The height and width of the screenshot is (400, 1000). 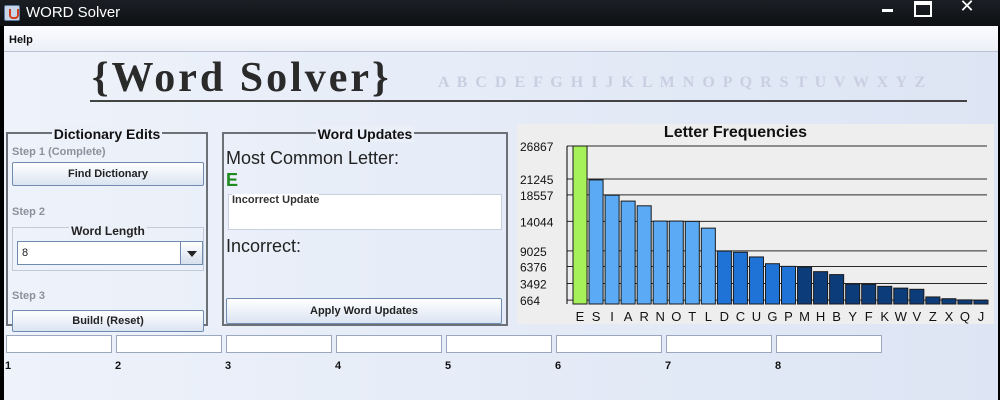 What do you see at coordinates (901, 316) in the screenshot?
I see `x-tick-label: W` at bounding box center [901, 316].